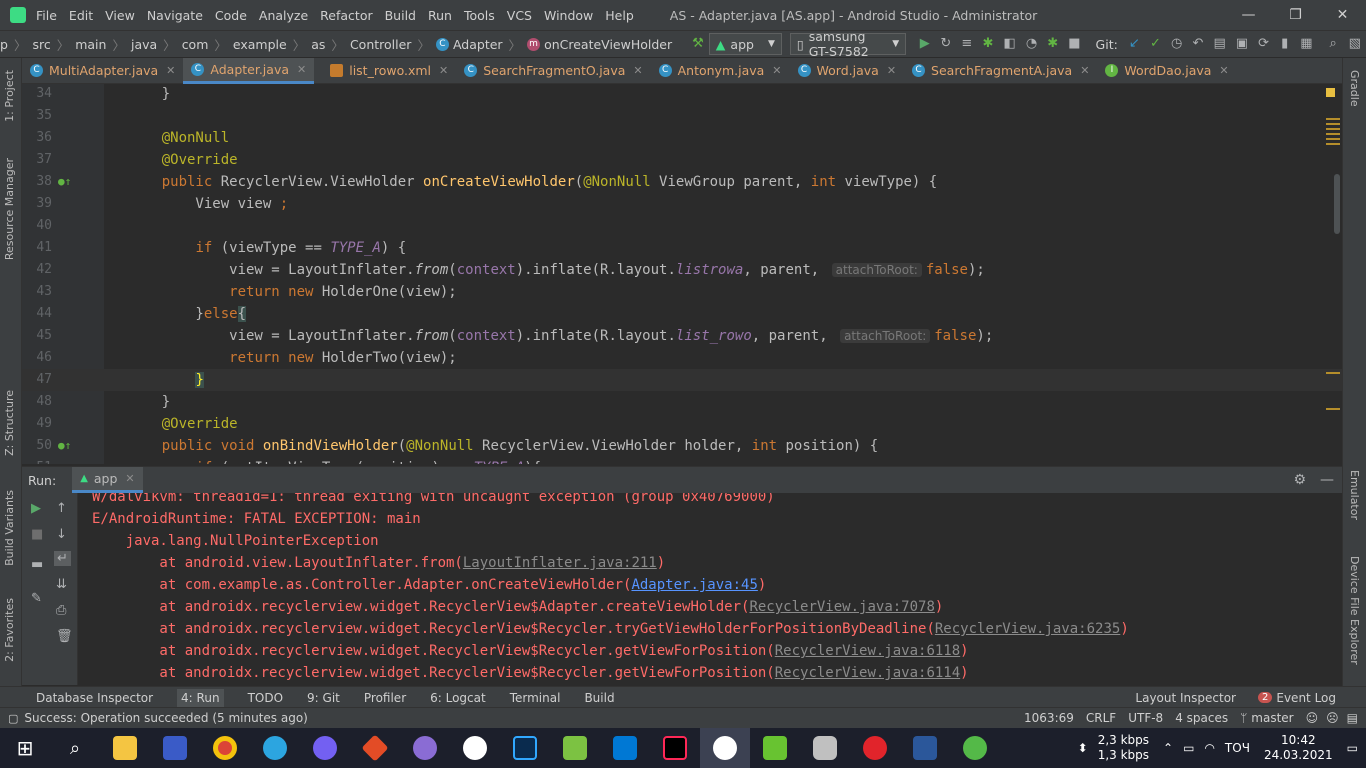 The width and height of the screenshot is (1366, 768). What do you see at coordinates (599, 698) in the screenshot?
I see `tab-build: Build` at bounding box center [599, 698].